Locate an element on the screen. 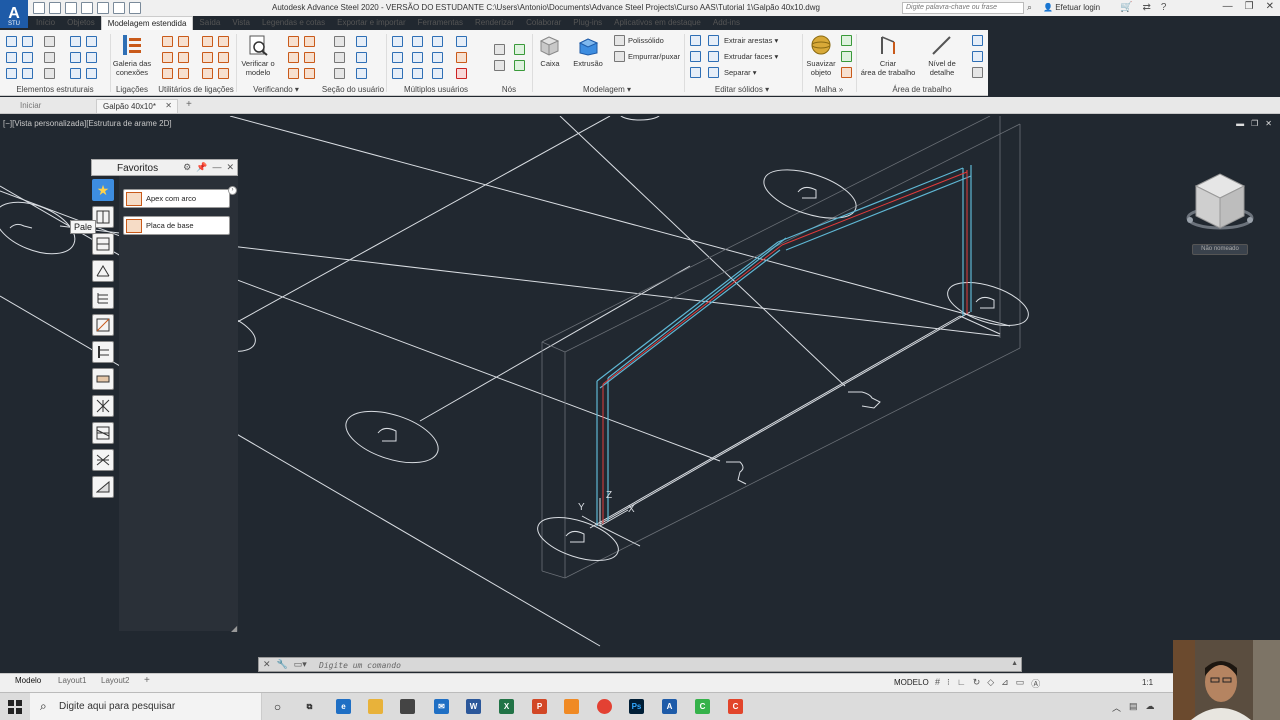 This screenshot has width=1280, height=720. presspull-icon is located at coordinates (619, 56).